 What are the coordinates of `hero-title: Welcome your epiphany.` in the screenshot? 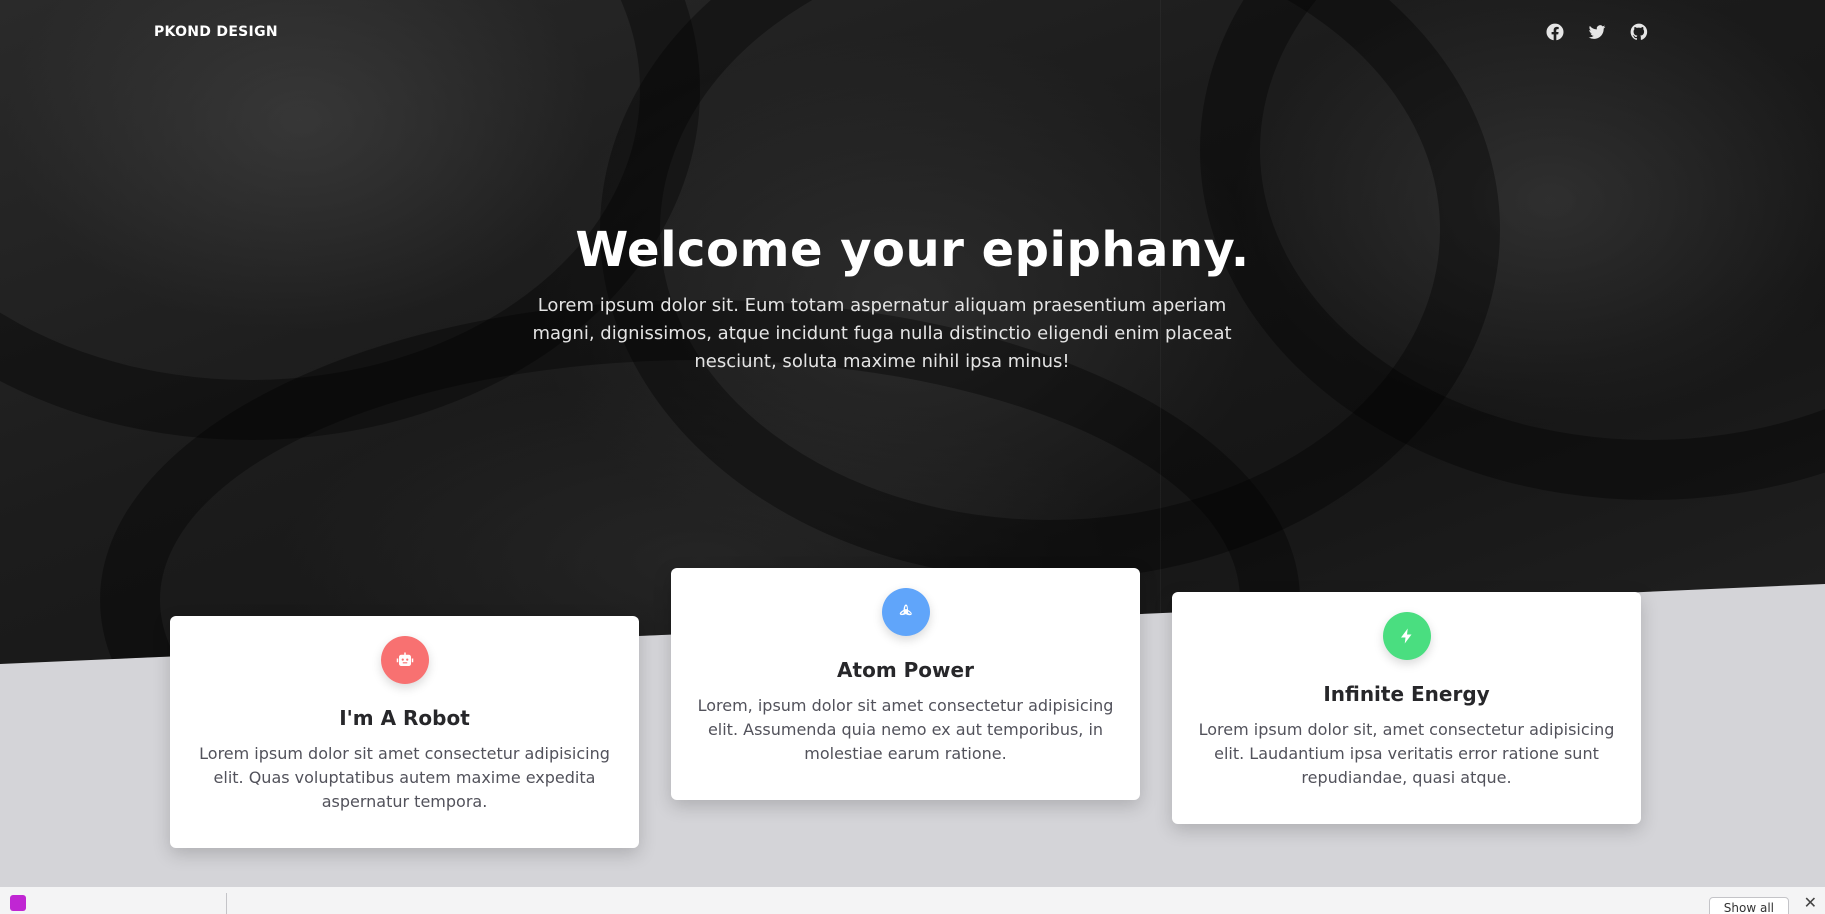 It's located at (912, 250).